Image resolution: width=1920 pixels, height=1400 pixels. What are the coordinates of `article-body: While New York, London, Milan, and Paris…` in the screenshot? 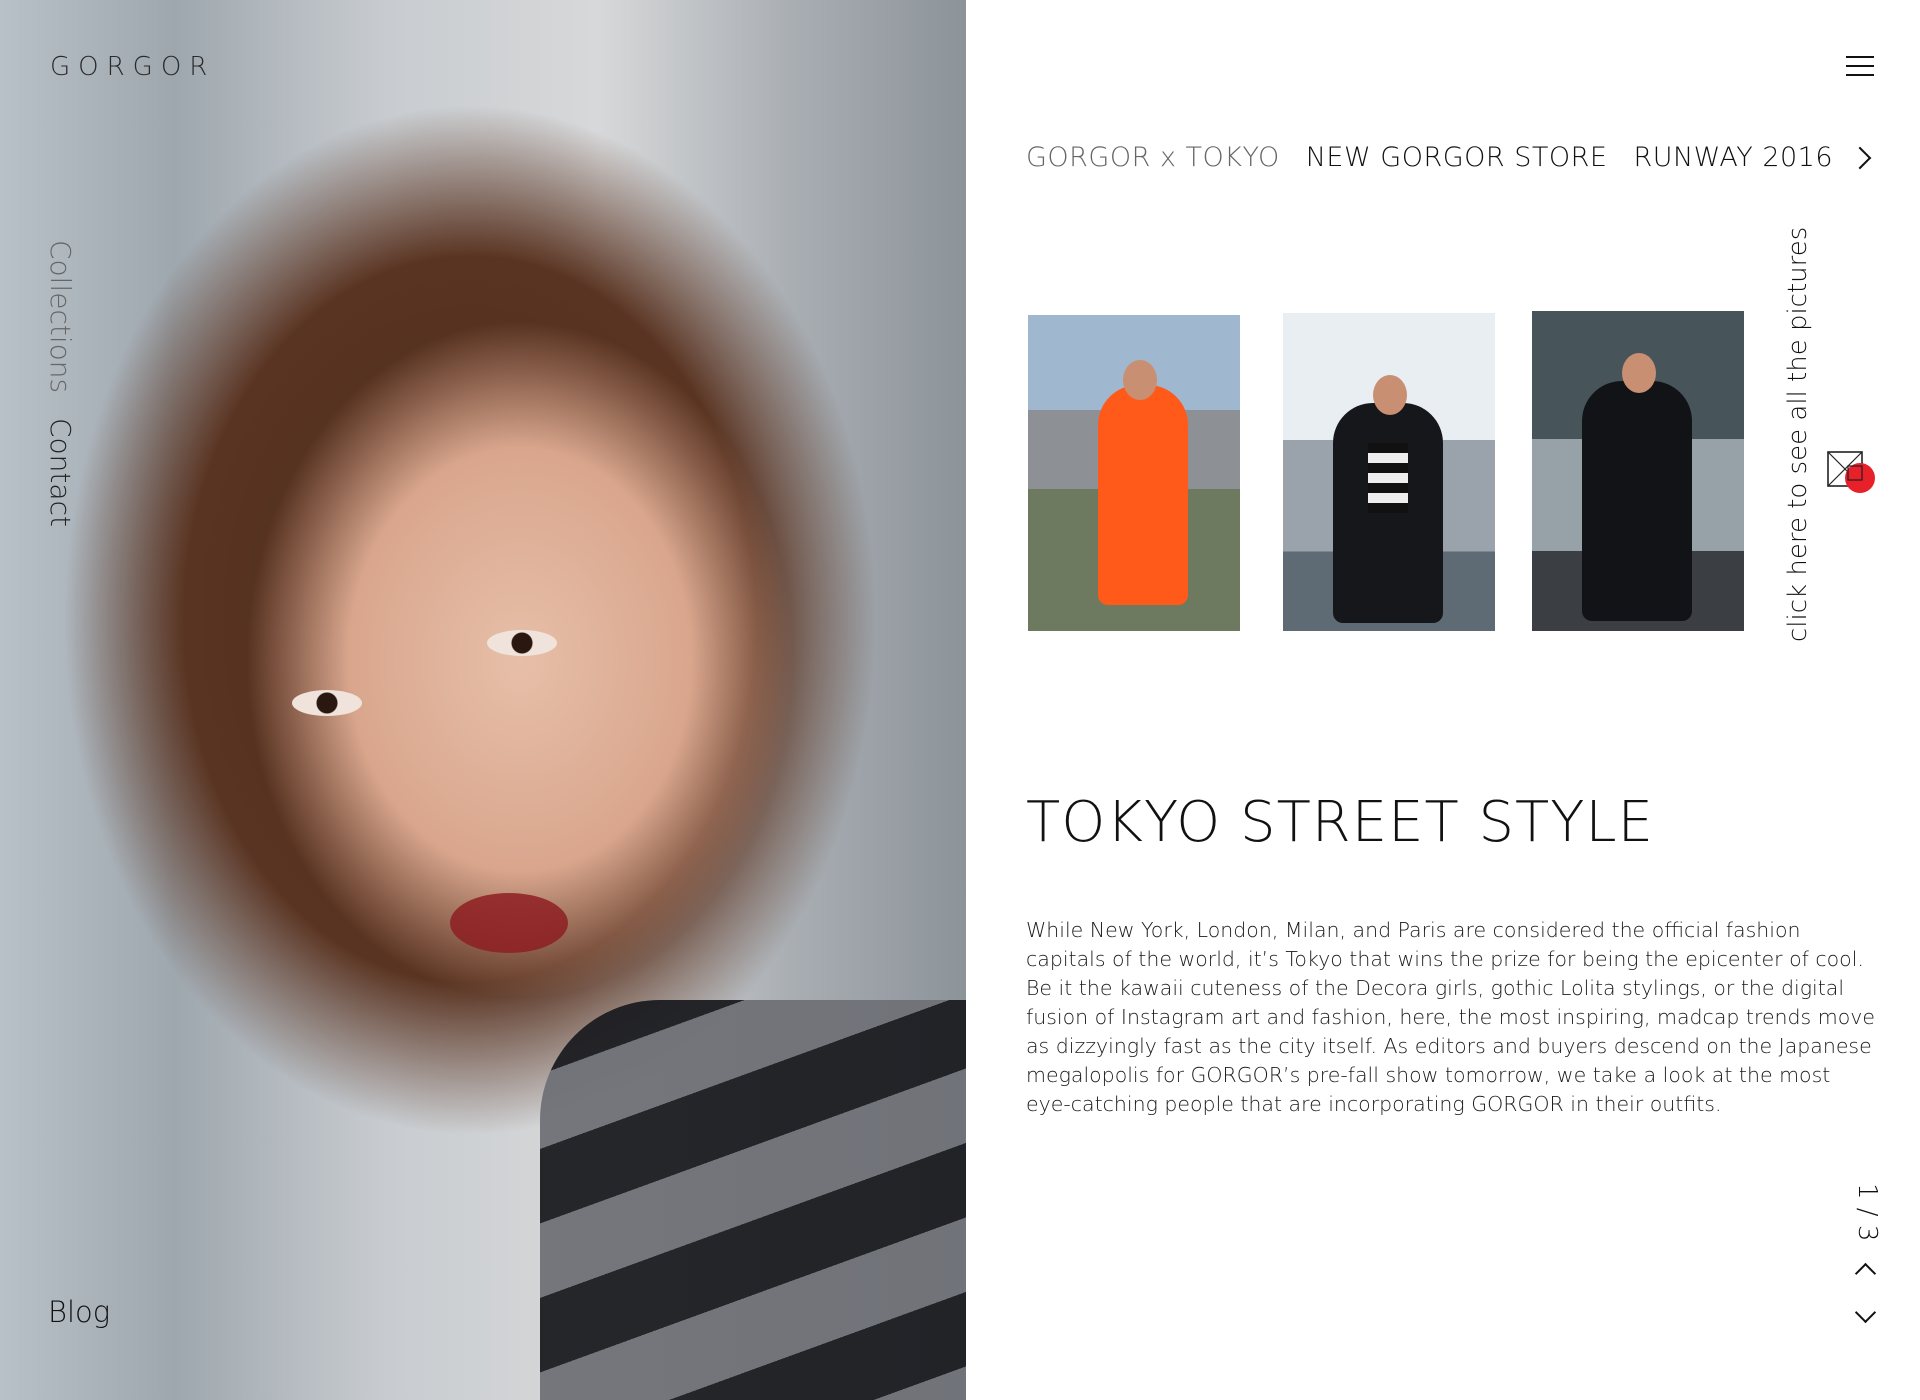 It's located at (1451, 1016).